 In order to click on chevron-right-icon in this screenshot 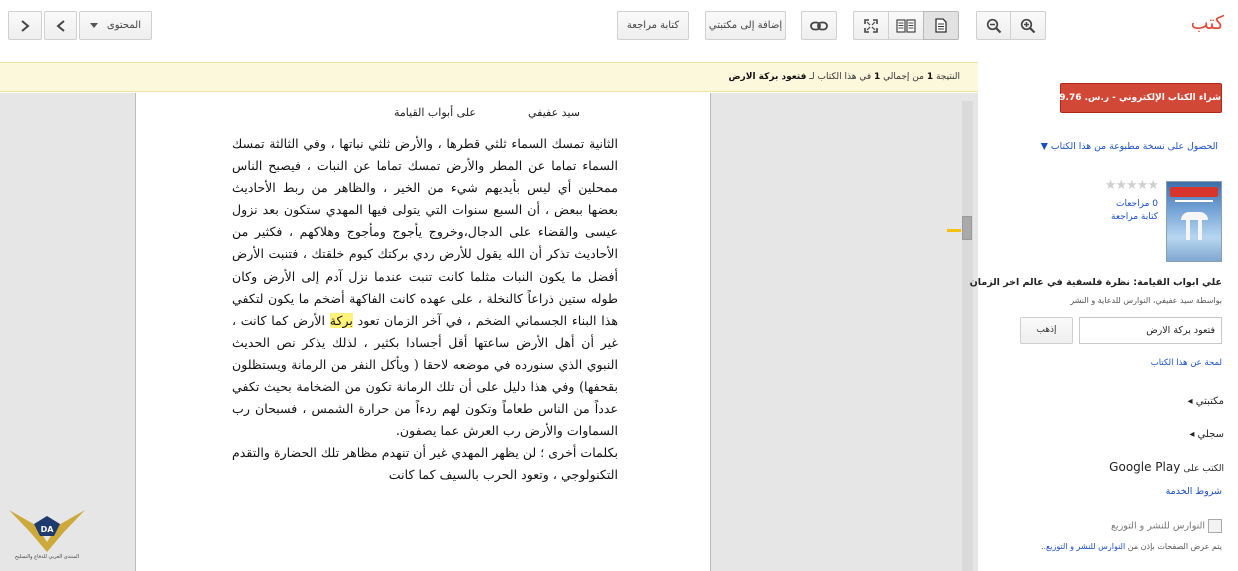, I will do `click(25, 25)`.